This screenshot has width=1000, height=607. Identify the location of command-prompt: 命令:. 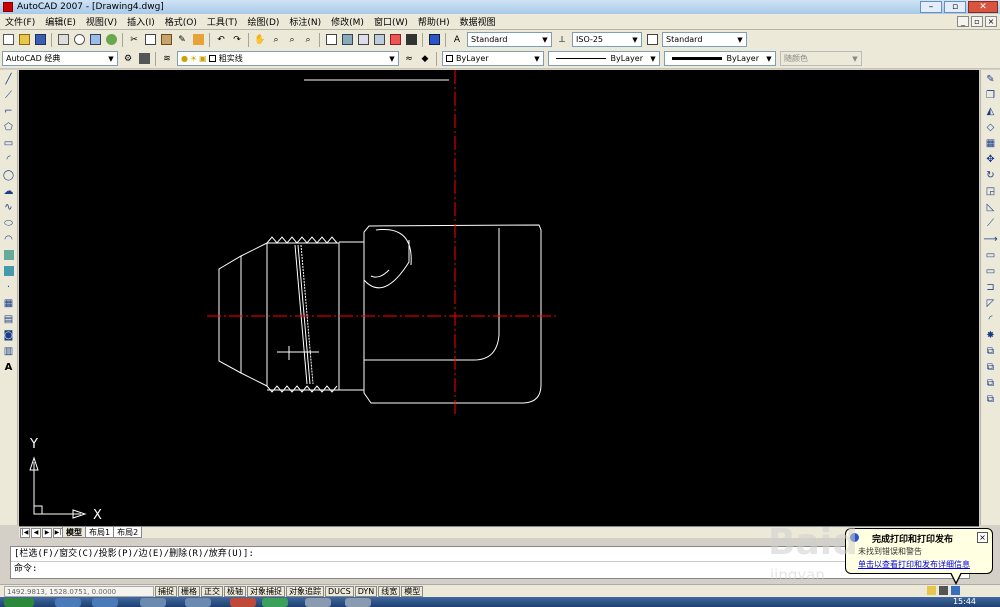
(490, 568).